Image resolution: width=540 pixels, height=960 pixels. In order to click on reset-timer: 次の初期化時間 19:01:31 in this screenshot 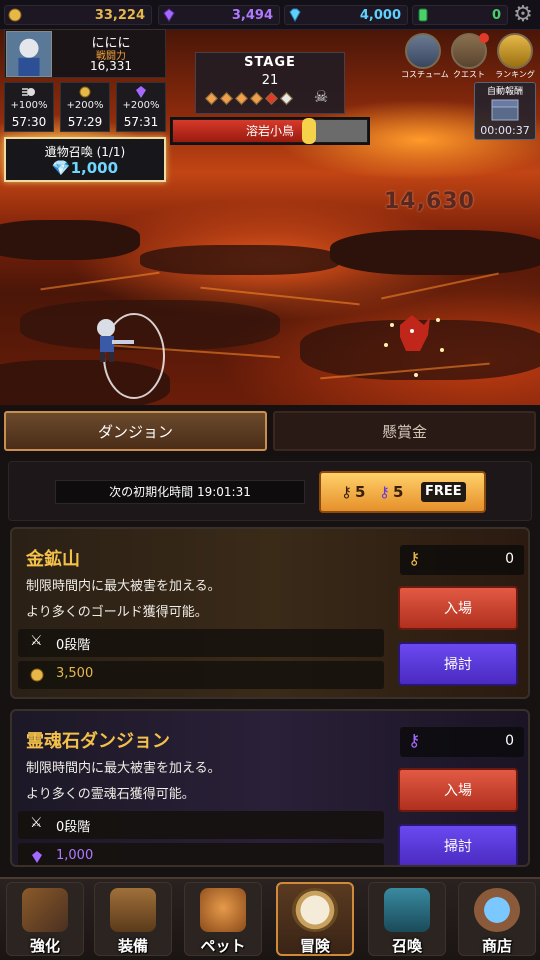, I will do `click(180, 492)`.